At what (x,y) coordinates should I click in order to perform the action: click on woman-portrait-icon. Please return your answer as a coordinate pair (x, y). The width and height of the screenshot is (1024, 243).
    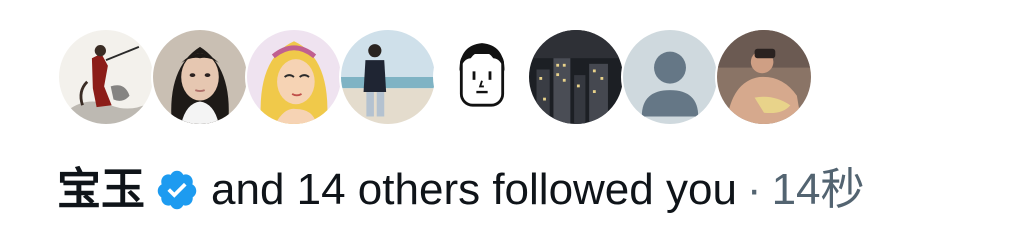
    Looking at the image, I should click on (200, 77).